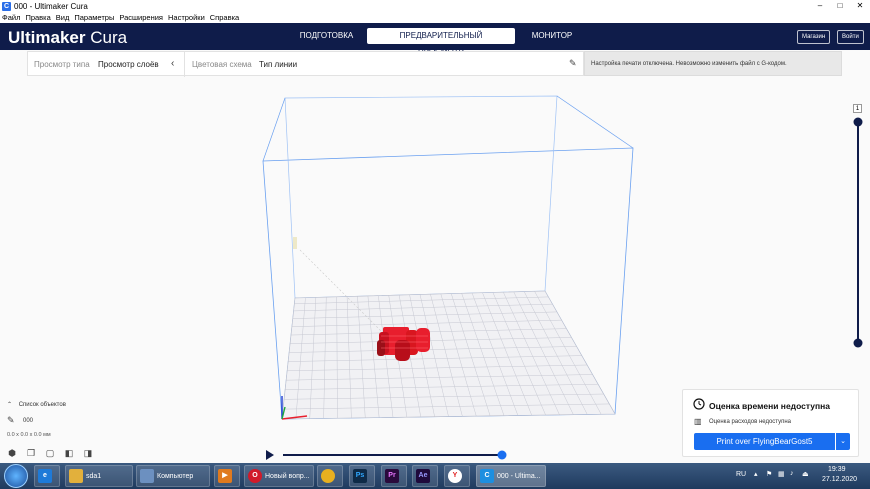 Image resolution: width=870 pixels, height=489 pixels. What do you see at coordinates (173, 476) in the screenshot?
I see `taskbar-computer: Компьютер` at bounding box center [173, 476].